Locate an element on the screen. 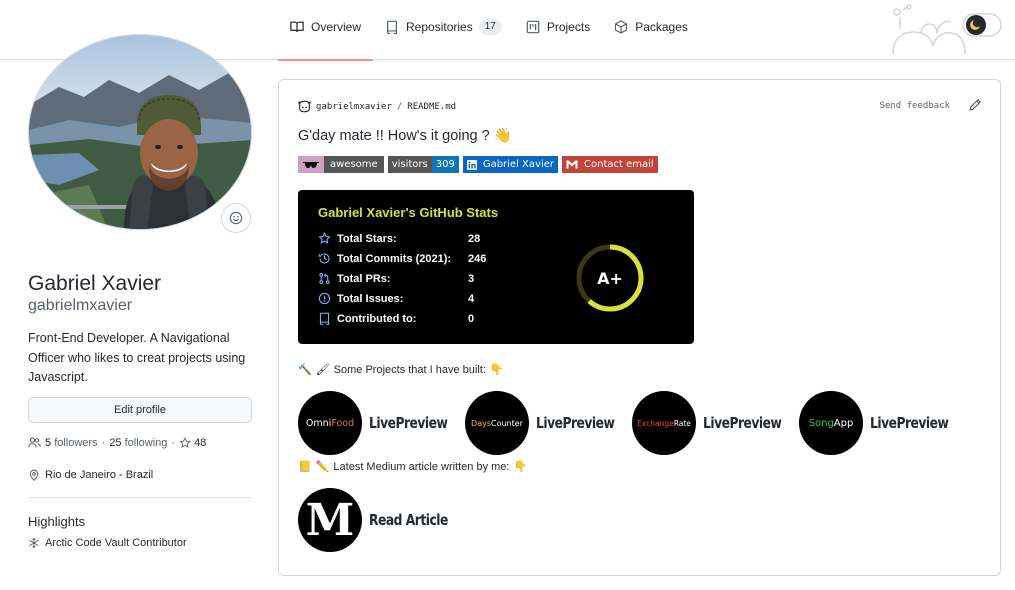 The image size is (1015, 590). highlight-text: Arctic Code Vault Contributor is located at coordinates (116, 543).